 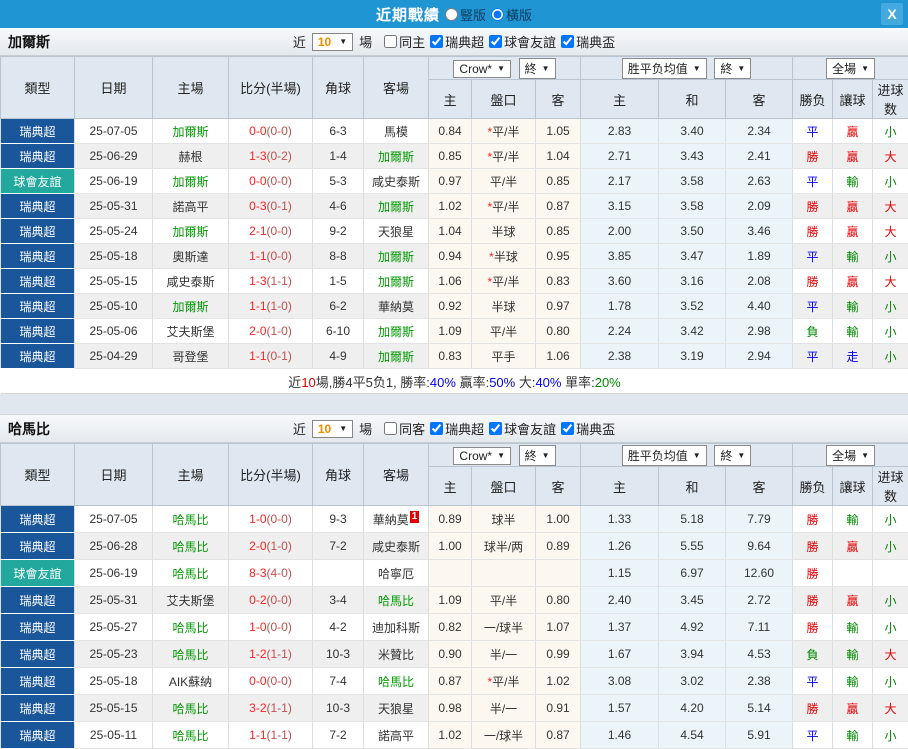 What do you see at coordinates (586, 41) in the screenshot?
I see `league-filter-cup: 瑞典盃` at bounding box center [586, 41].